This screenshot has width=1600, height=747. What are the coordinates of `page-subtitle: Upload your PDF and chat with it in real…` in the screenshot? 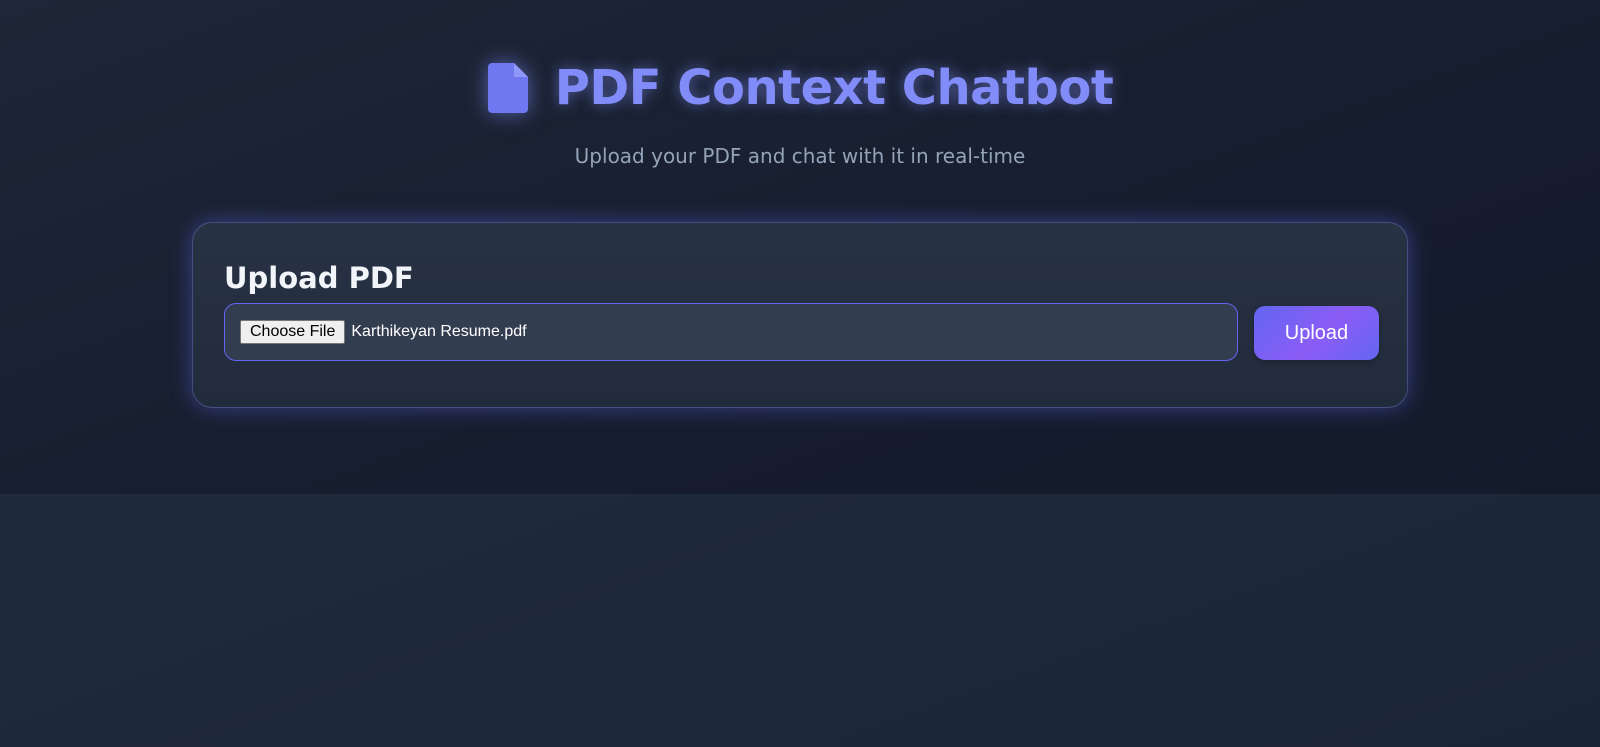 It's located at (800, 156).